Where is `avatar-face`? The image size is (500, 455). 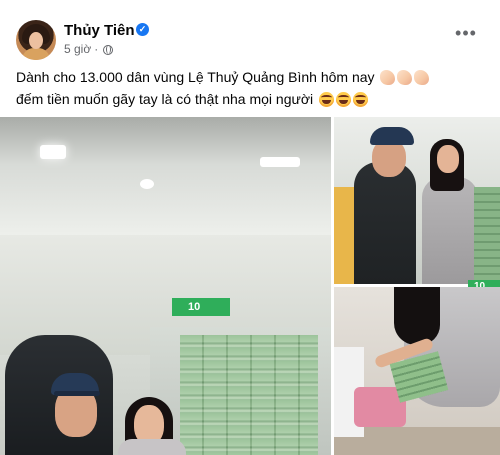 avatar-face is located at coordinates (36, 40).